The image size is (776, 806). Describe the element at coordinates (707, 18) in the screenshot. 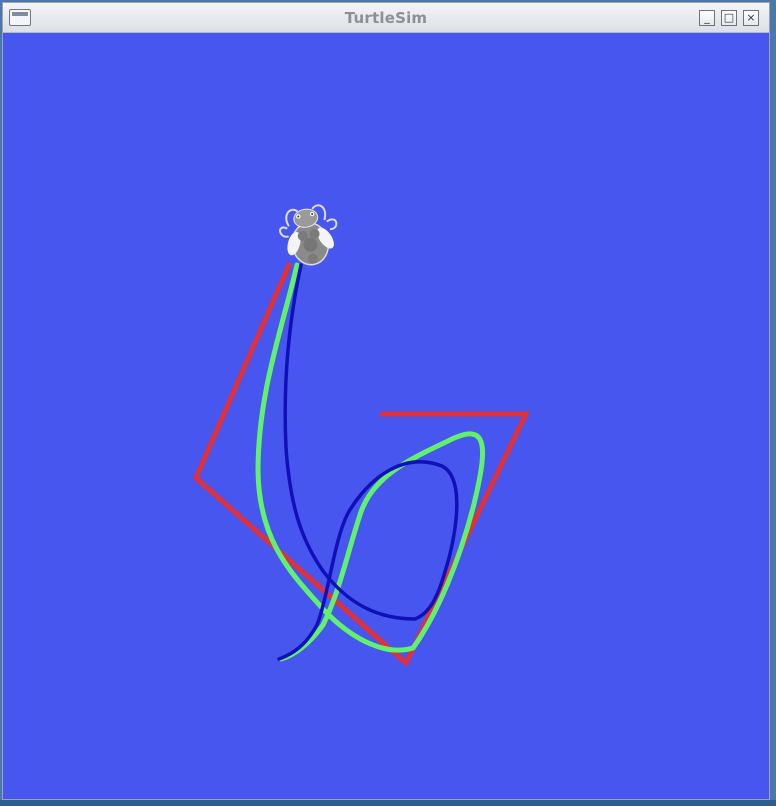

I see `minimize-button: _` at that location.